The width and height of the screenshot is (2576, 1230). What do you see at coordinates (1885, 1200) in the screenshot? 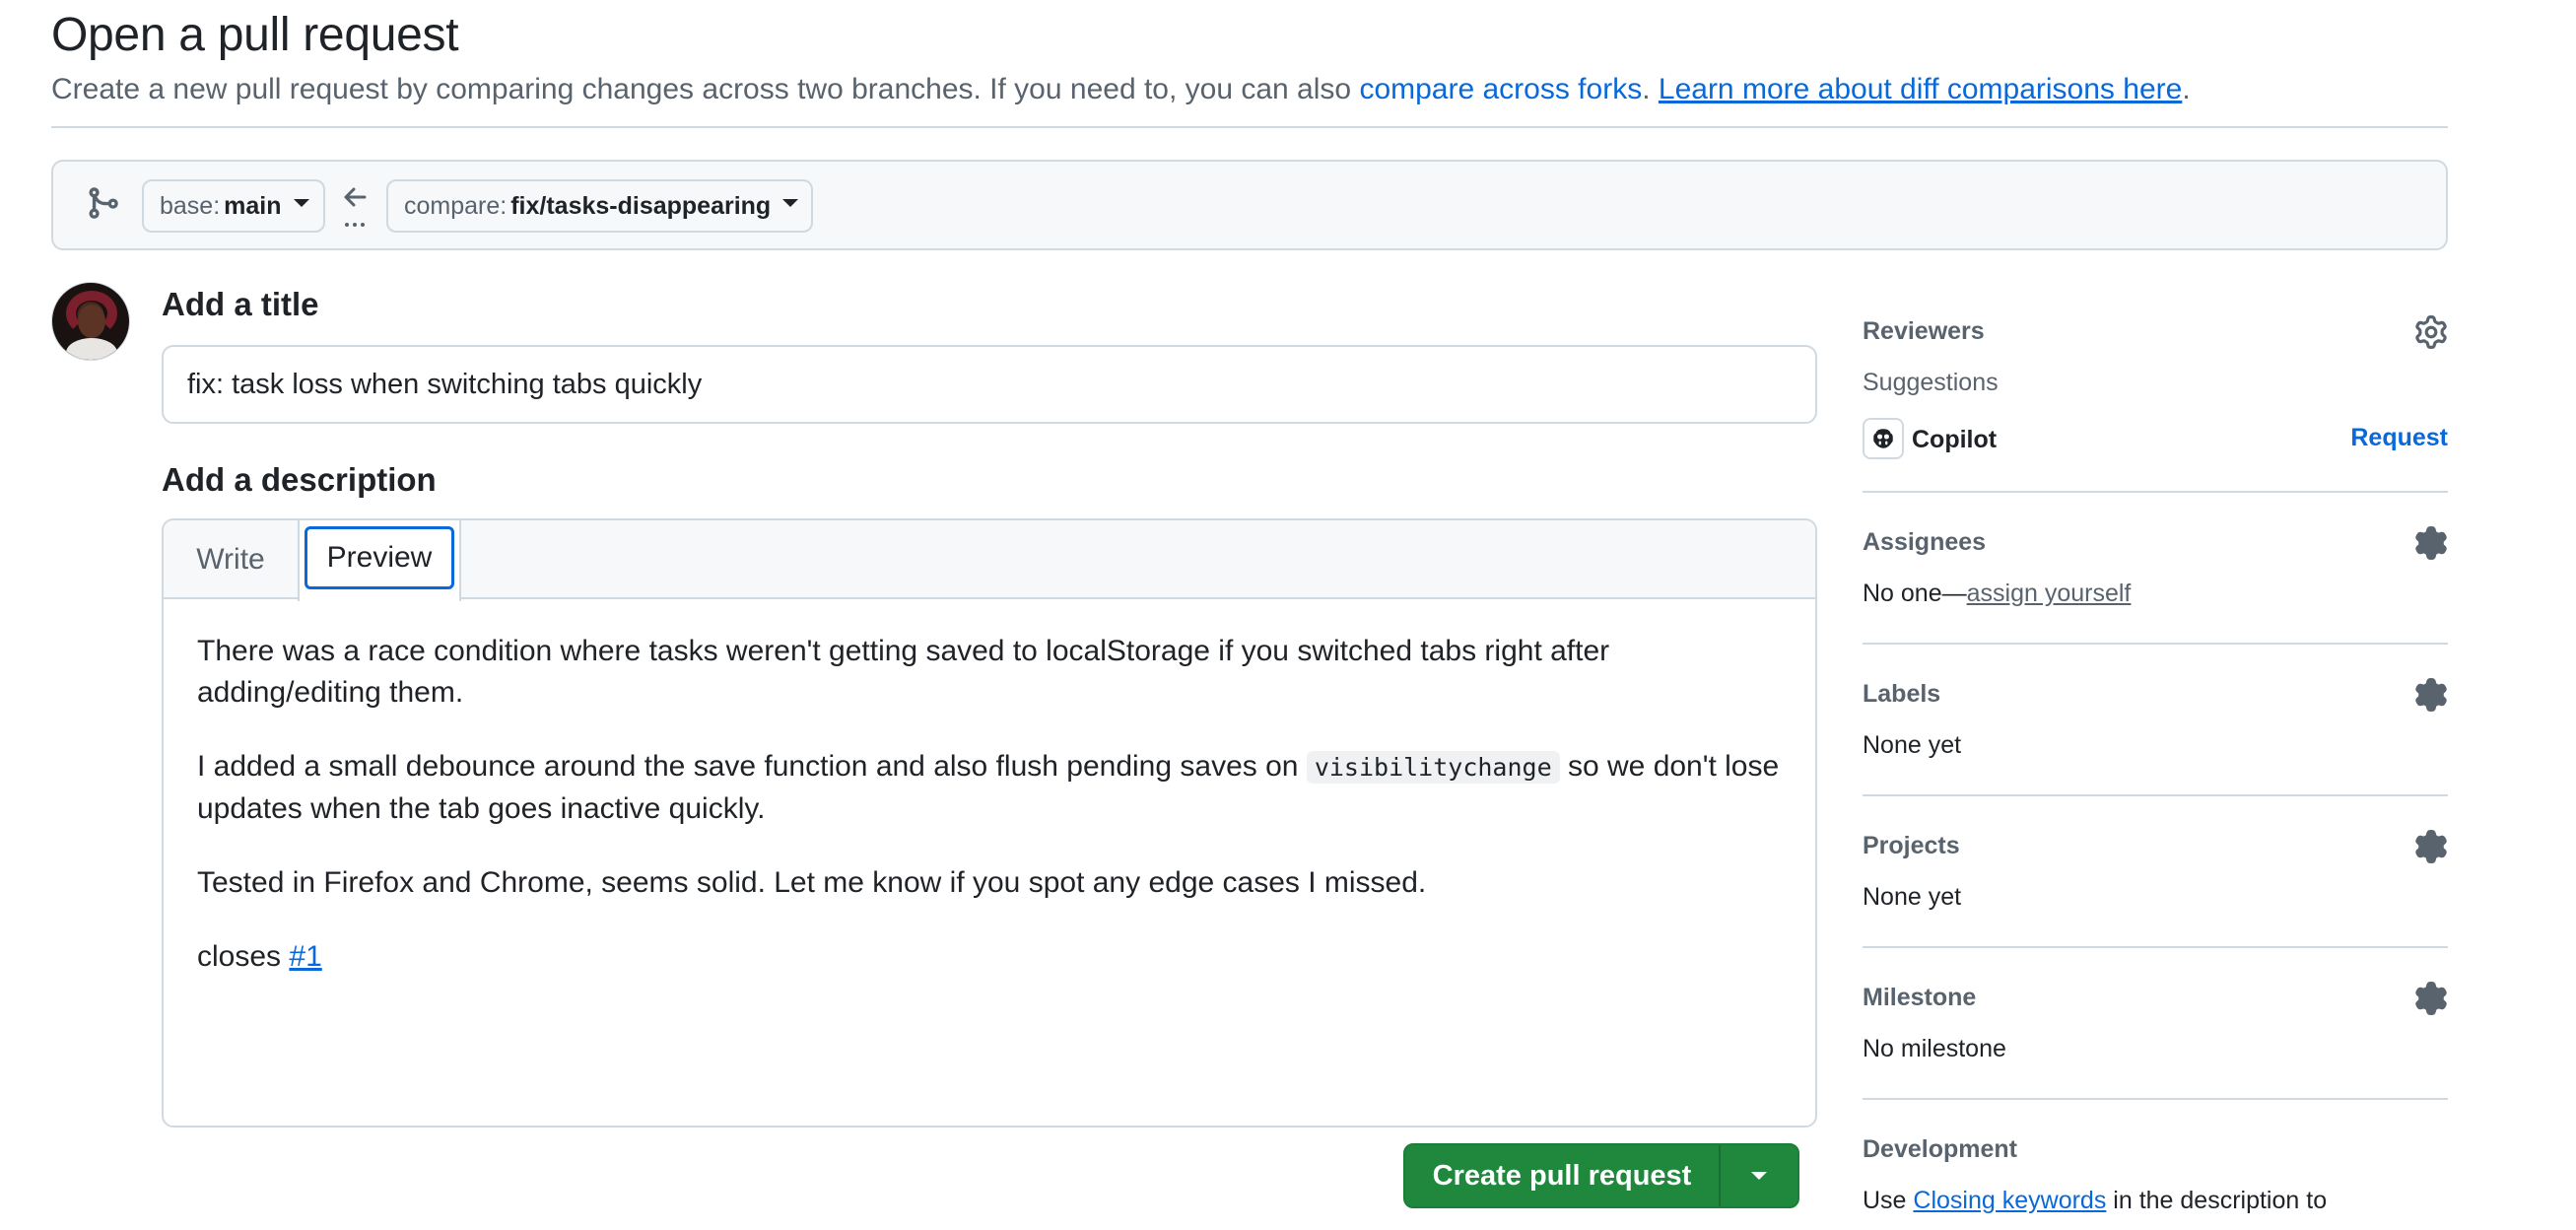
I see `development-text: Use` at bounding box center [1885, 1200].